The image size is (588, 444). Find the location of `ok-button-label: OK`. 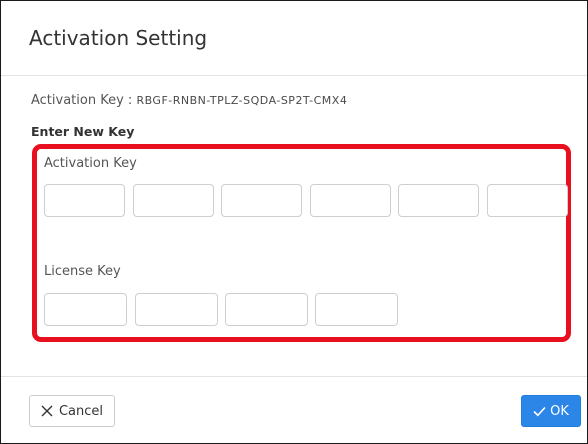

ok-button-label: OK is located at coordinates (559, 411).